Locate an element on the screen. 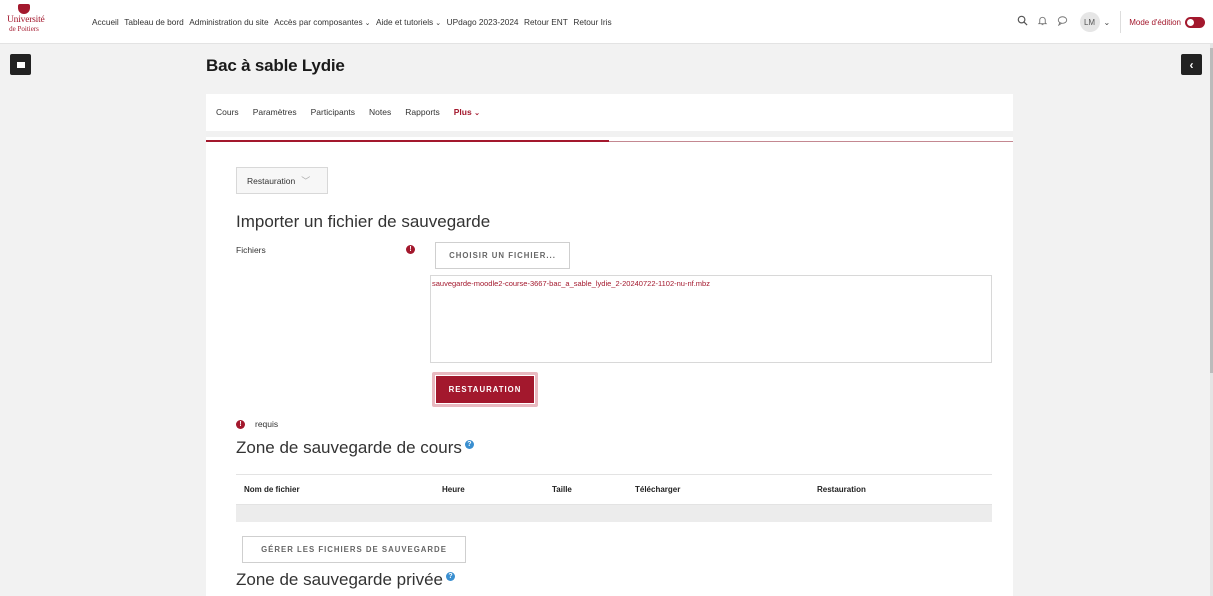 The height and width of the screenshot is (596, 1213). list-icon is located at coordinates (20, 64).